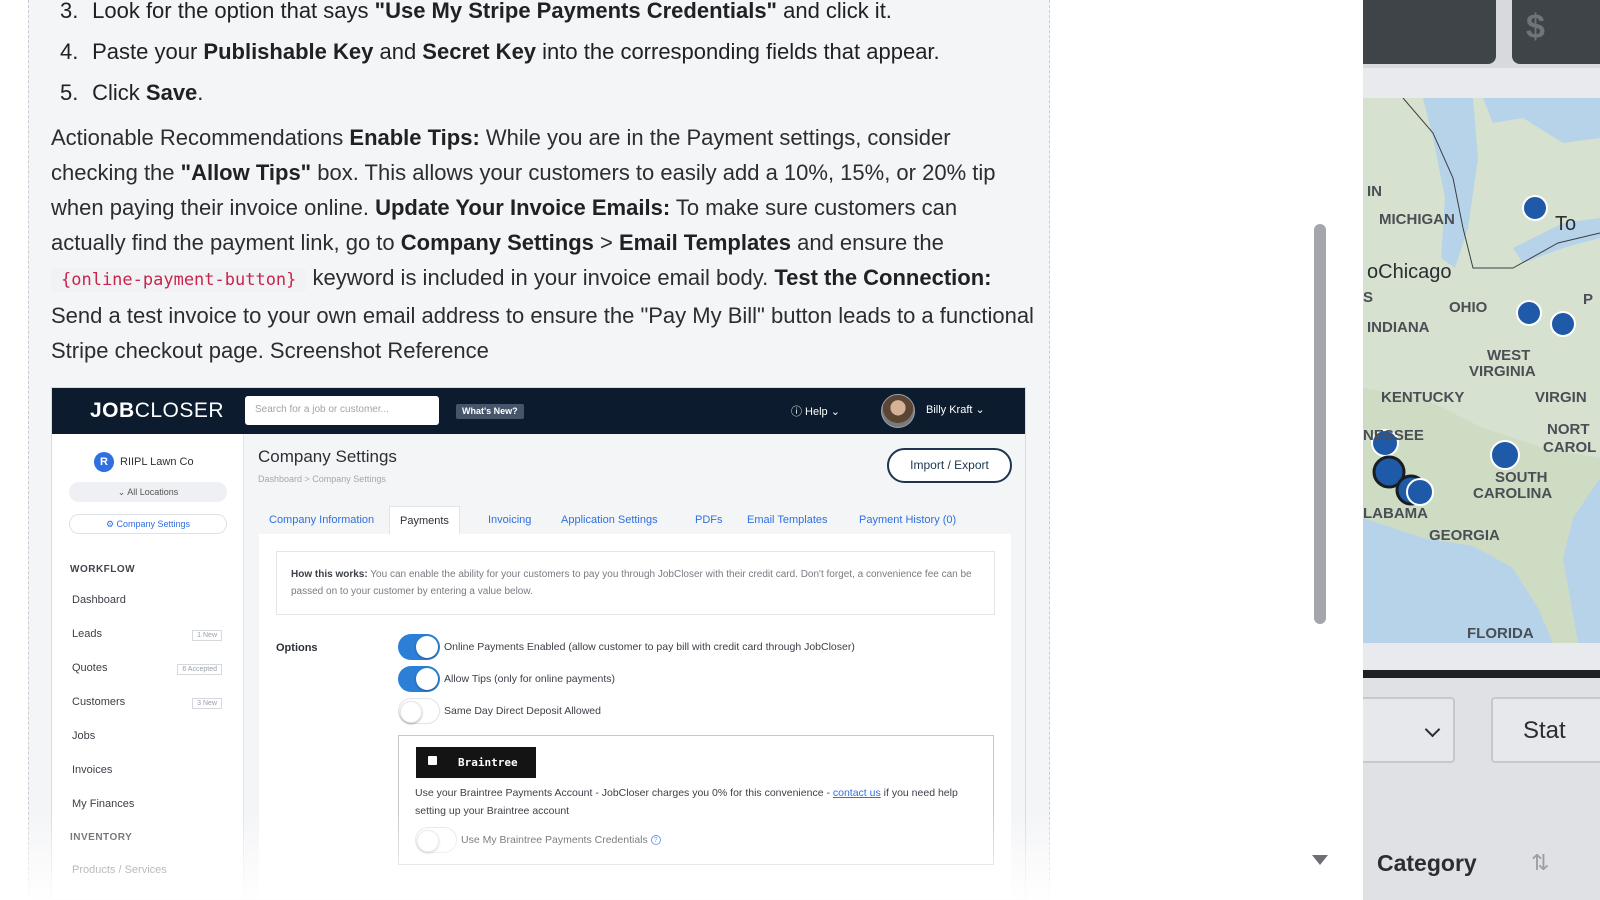 The width and height of the screenshot is (1600, 900). What do you see at coordinates (297, 648) in the screenshot?
I see `jc-options-label: Options` at bounding box center [297, 648].